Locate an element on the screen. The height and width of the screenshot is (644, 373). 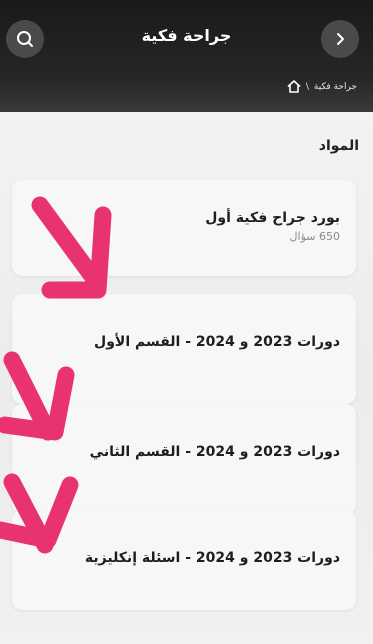
page-title: جراحة فكية is located at coordinates (186, 35).